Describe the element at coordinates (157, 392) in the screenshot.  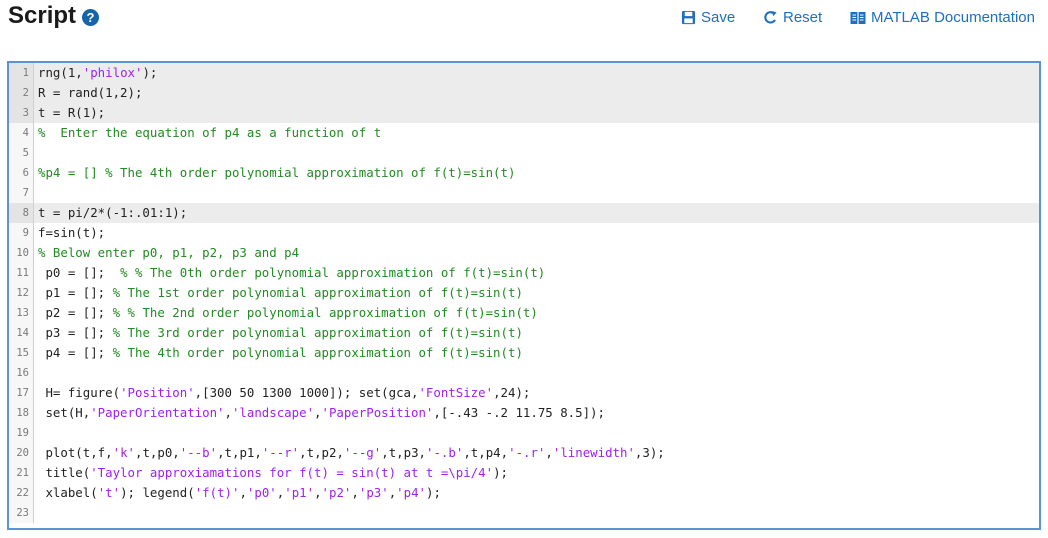
I see `string-token: 'Position'` at that location.